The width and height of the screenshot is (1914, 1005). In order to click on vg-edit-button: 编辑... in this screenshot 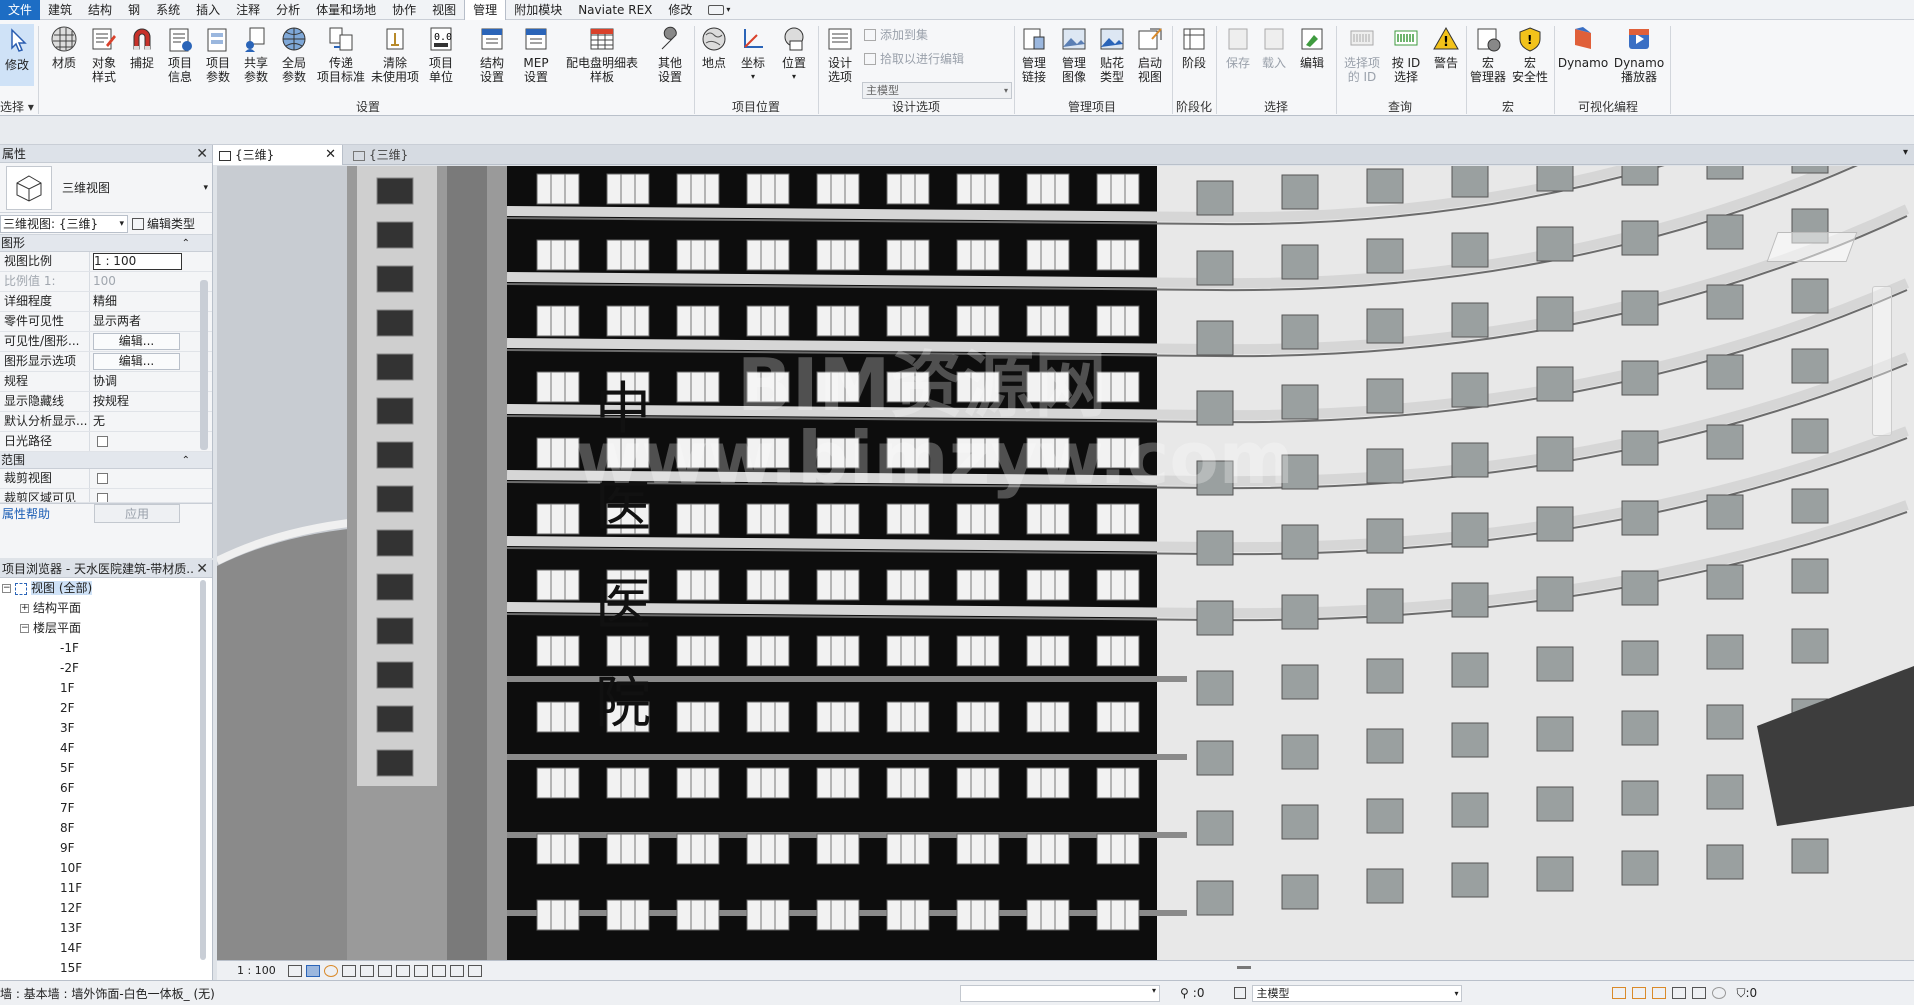, I will do `click(136, 341)`.